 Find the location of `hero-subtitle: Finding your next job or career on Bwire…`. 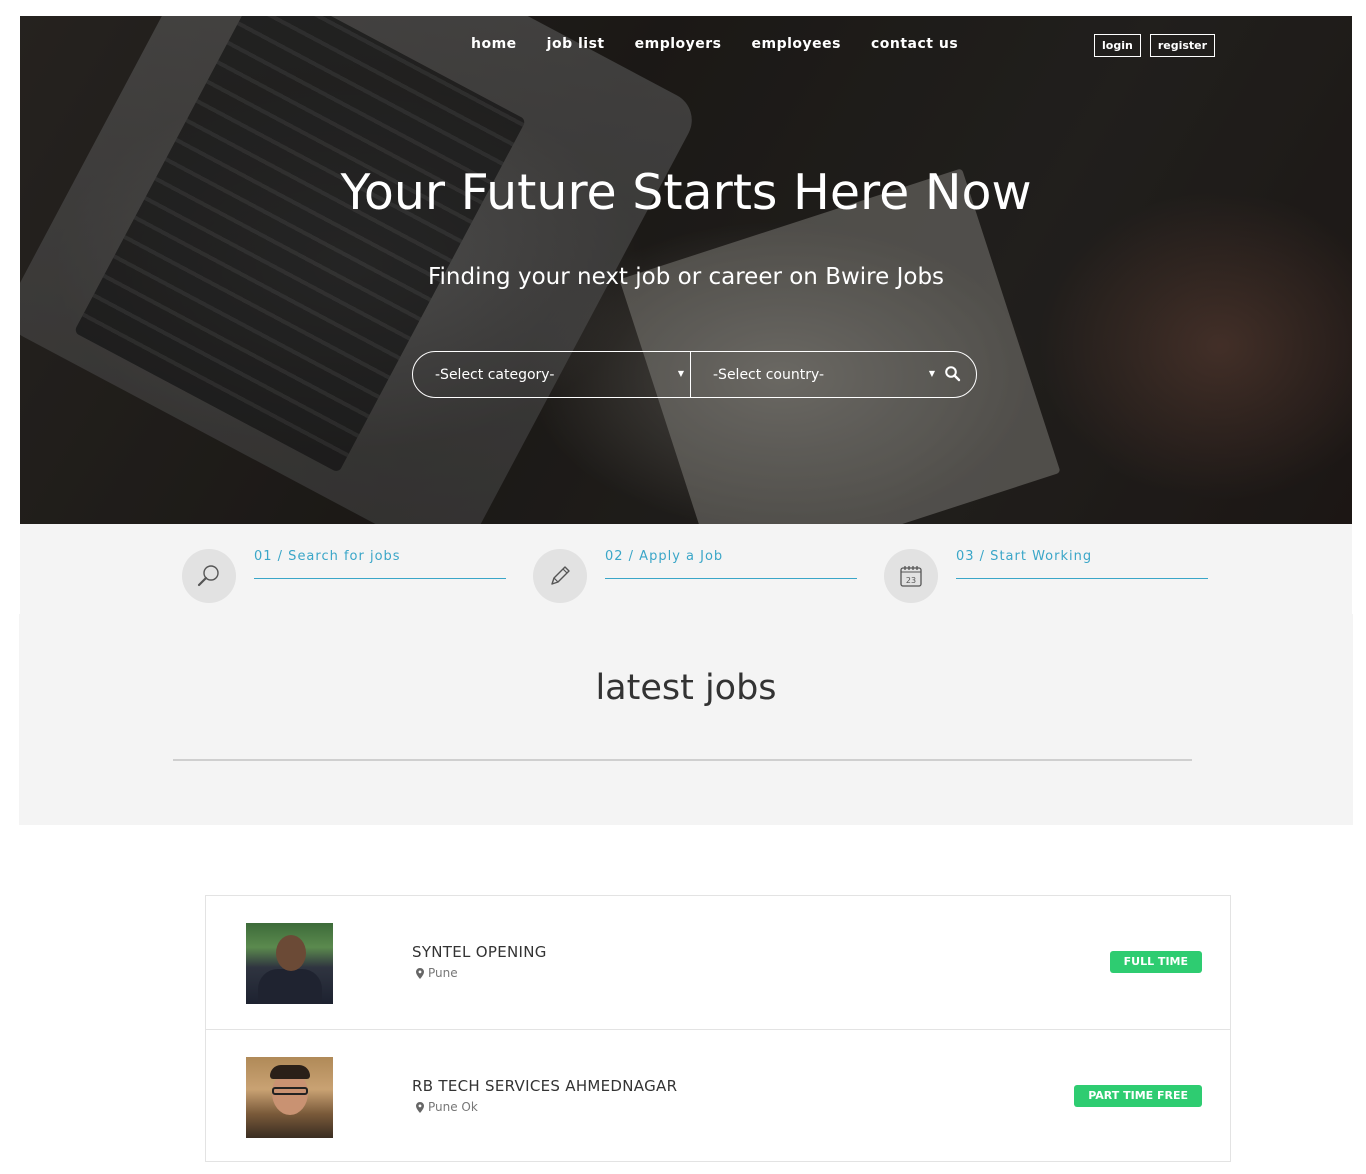

hero-subtitle: Finding your next job or career on Bwire… is located at coordinates (686, 277).